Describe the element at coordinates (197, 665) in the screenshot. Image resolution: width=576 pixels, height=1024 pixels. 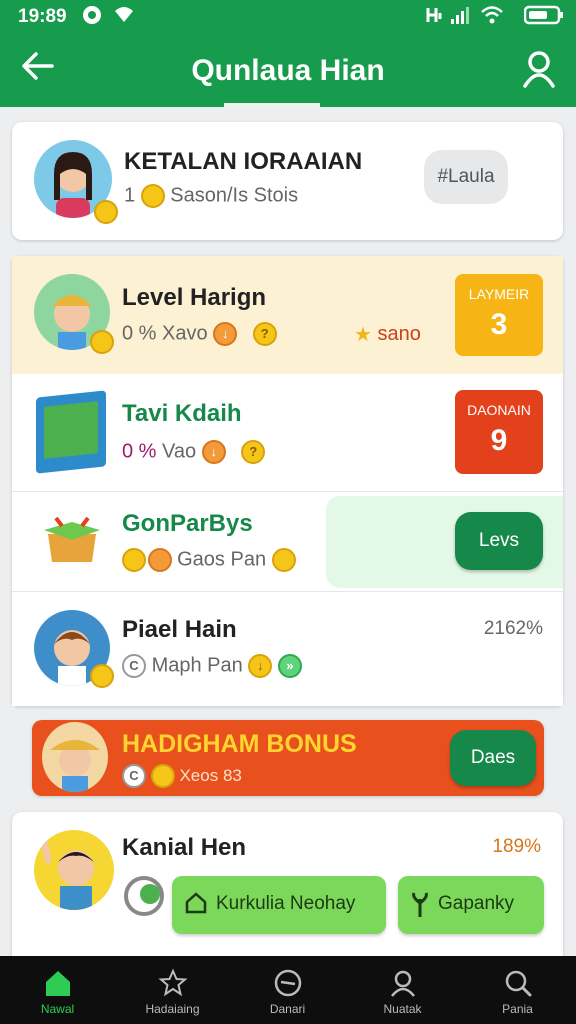
I see `row-sub-text: Maph Pan` at that location.